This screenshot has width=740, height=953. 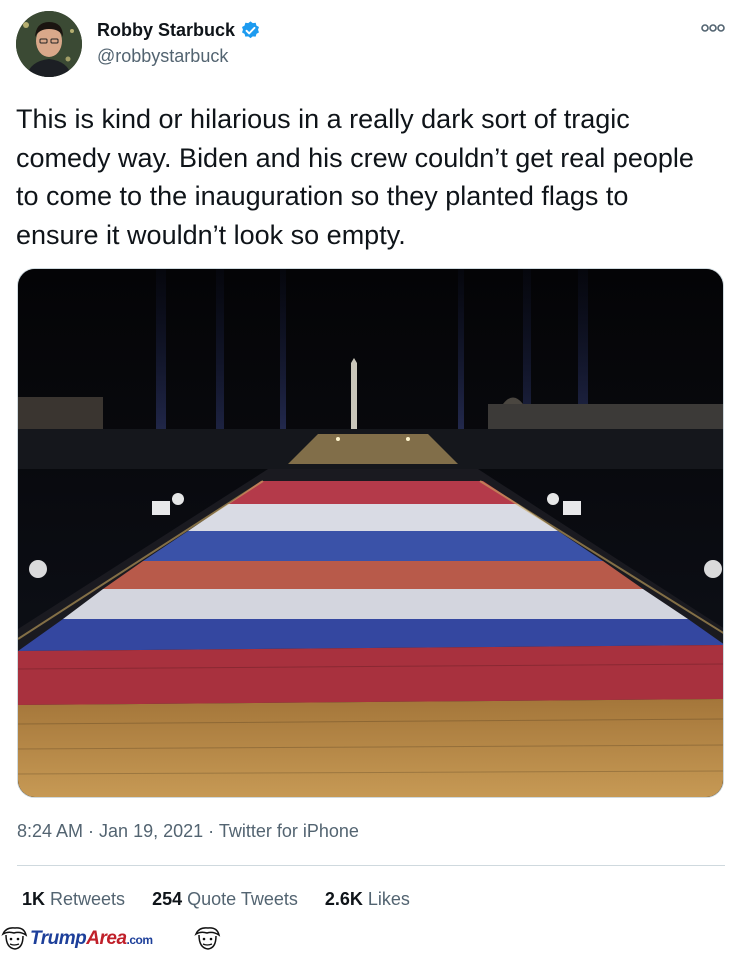 What do you see at coordinates (151, 831) in the screenshot?
I see `tweet-date: Jan 19, 2021` at bounding box center [151, 831].